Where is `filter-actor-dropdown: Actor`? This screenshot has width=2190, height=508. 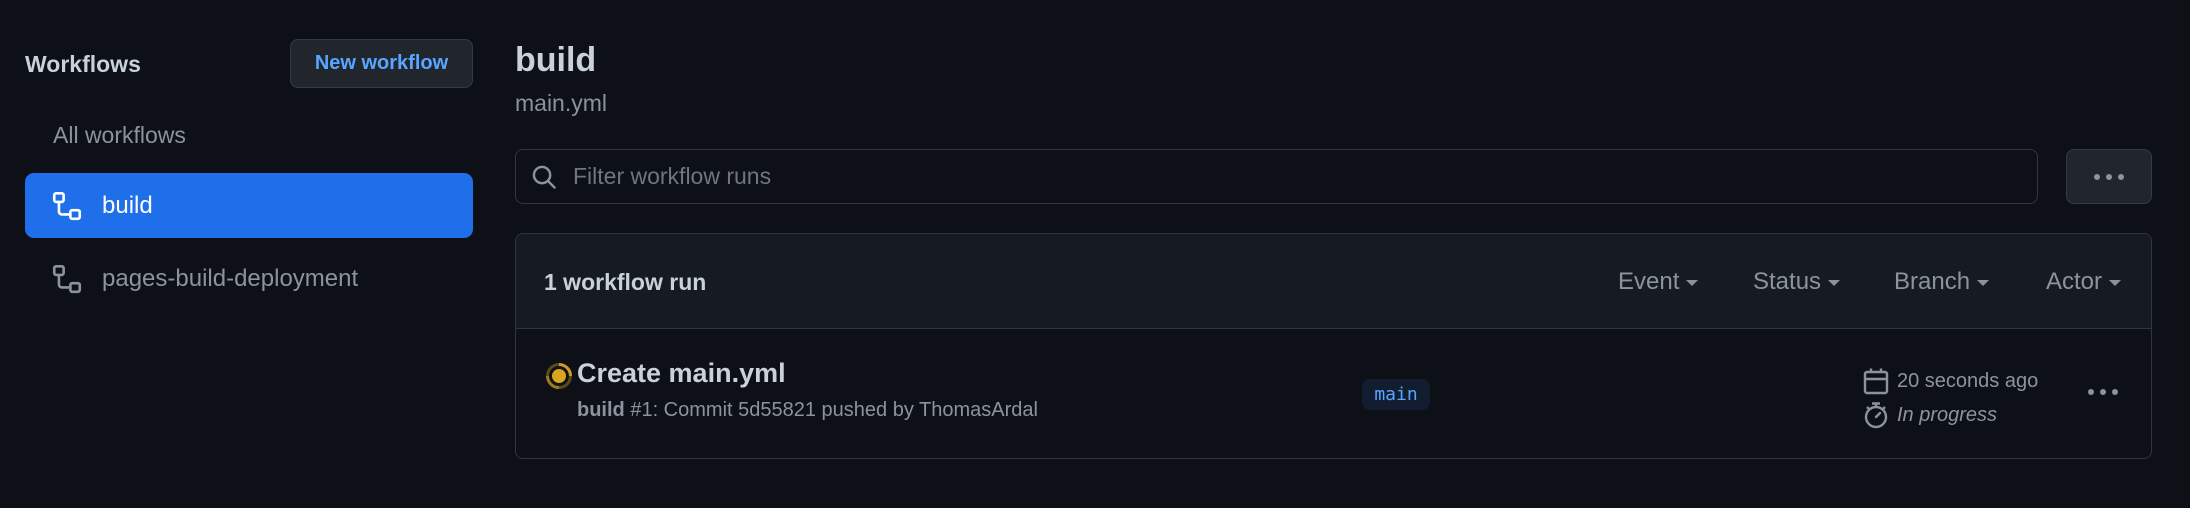 filter-actor-dropdown: Actor is located at coordinates (2084, 282).